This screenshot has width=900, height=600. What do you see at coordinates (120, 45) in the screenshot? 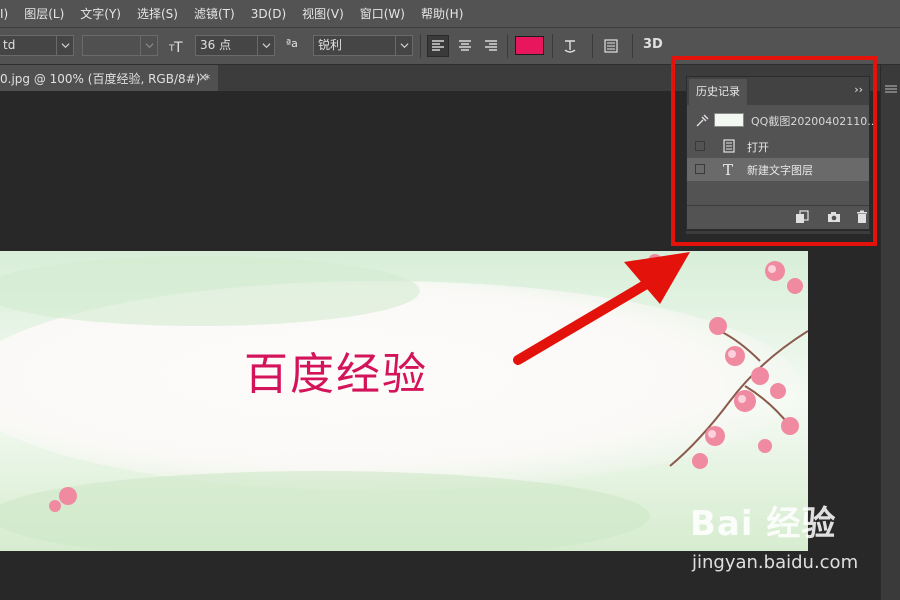
I see `font-style-dropdown` at bounding box center [120, 45].